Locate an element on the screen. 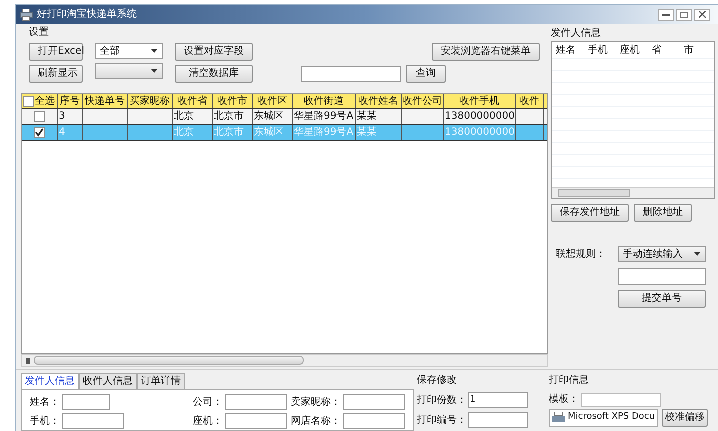 Image resolution: width=718 pixels, height=431 pixels. sender-action-button: 保存发件地址 is located at coordinates (590, 213).